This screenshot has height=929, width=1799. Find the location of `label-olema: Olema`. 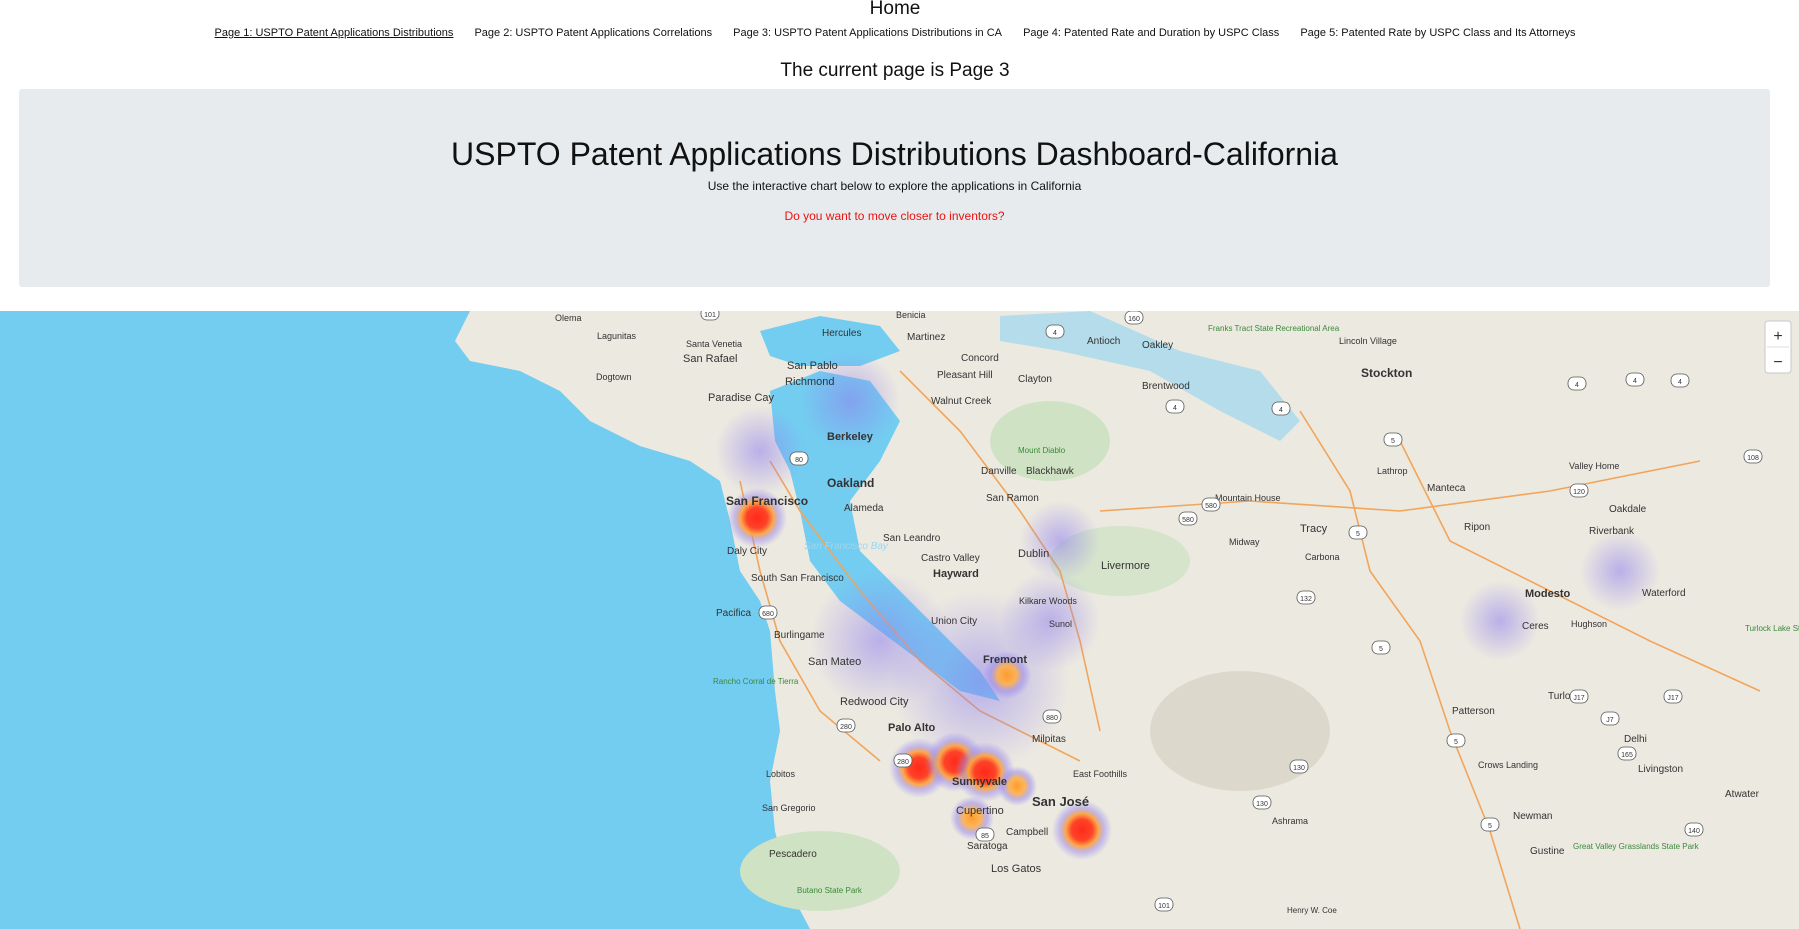

label-olema: Olema is located at coordinates (568, 318).